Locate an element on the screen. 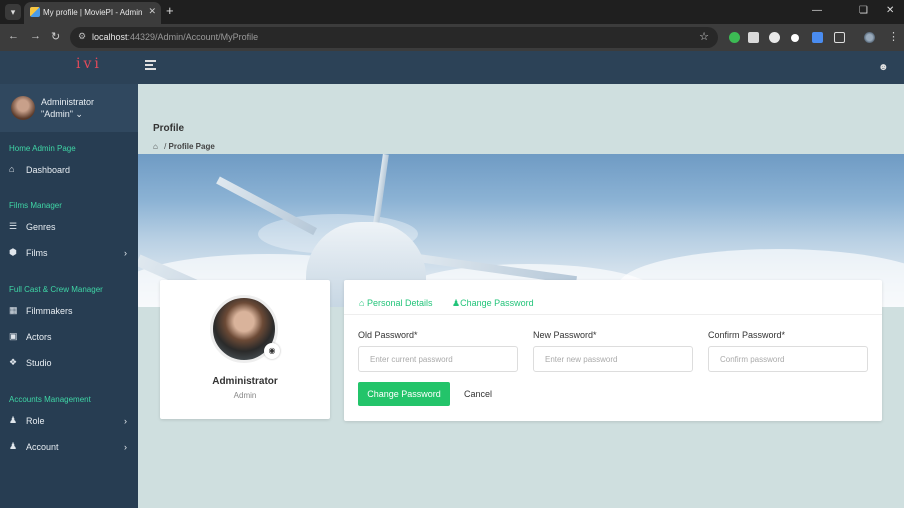  section-title: Home Admin Page is located at coordinates (42, 148).